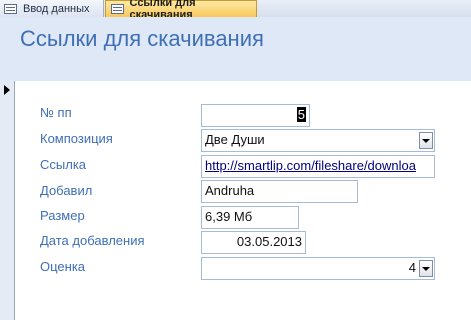 This screenshot has width=471, height=320. I want to click on label-added-by: Добавил, so click(66, 190).